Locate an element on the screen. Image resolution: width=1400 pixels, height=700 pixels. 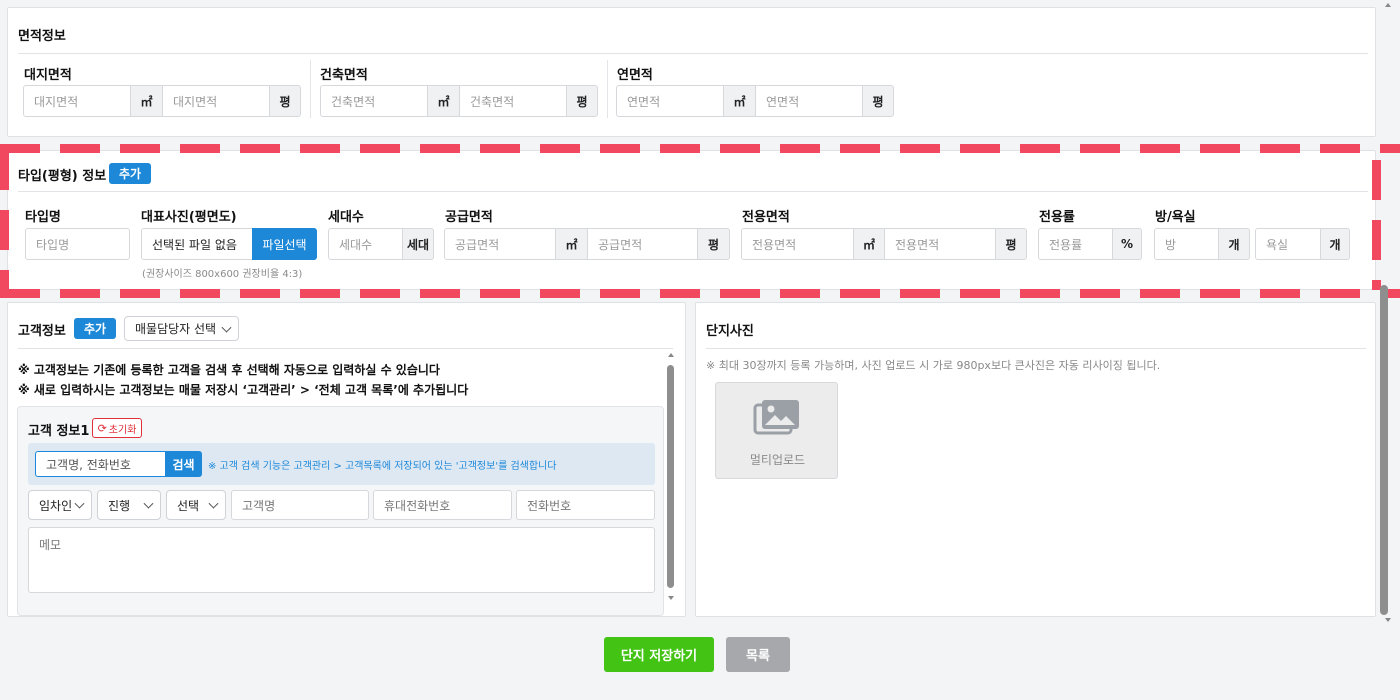
supply-area-pyeong-unit: 평 is located at coordinates (713, 244).